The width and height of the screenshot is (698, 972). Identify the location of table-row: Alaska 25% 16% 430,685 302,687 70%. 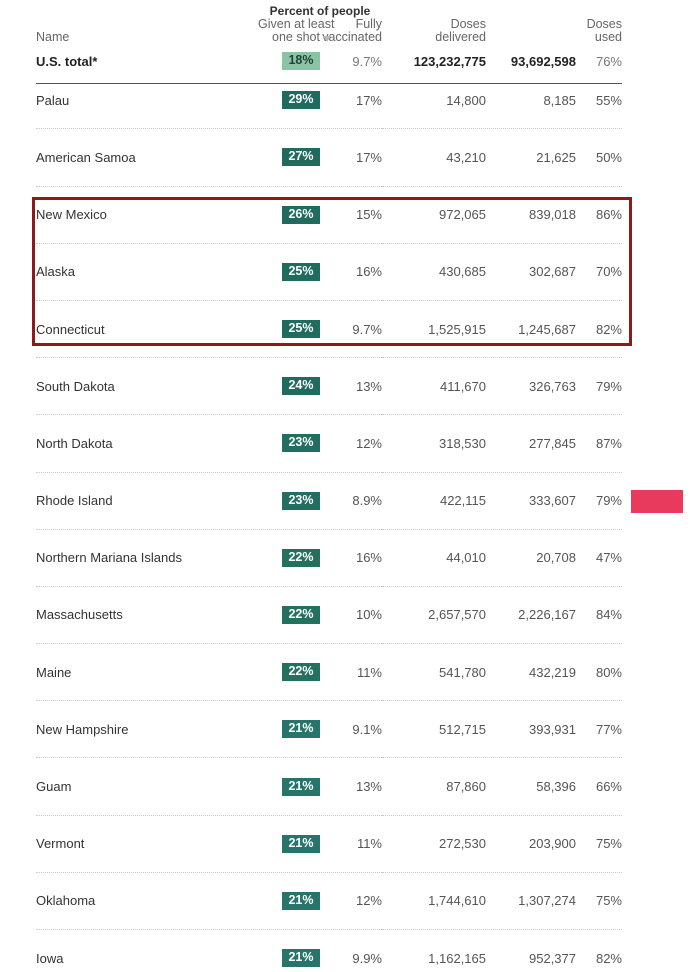
(329, 272).